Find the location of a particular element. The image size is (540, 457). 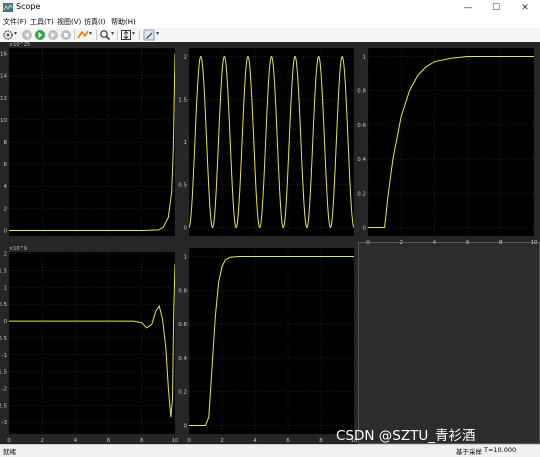

status-sample-mode: 基于采样 is located at coordinates (469, 452).